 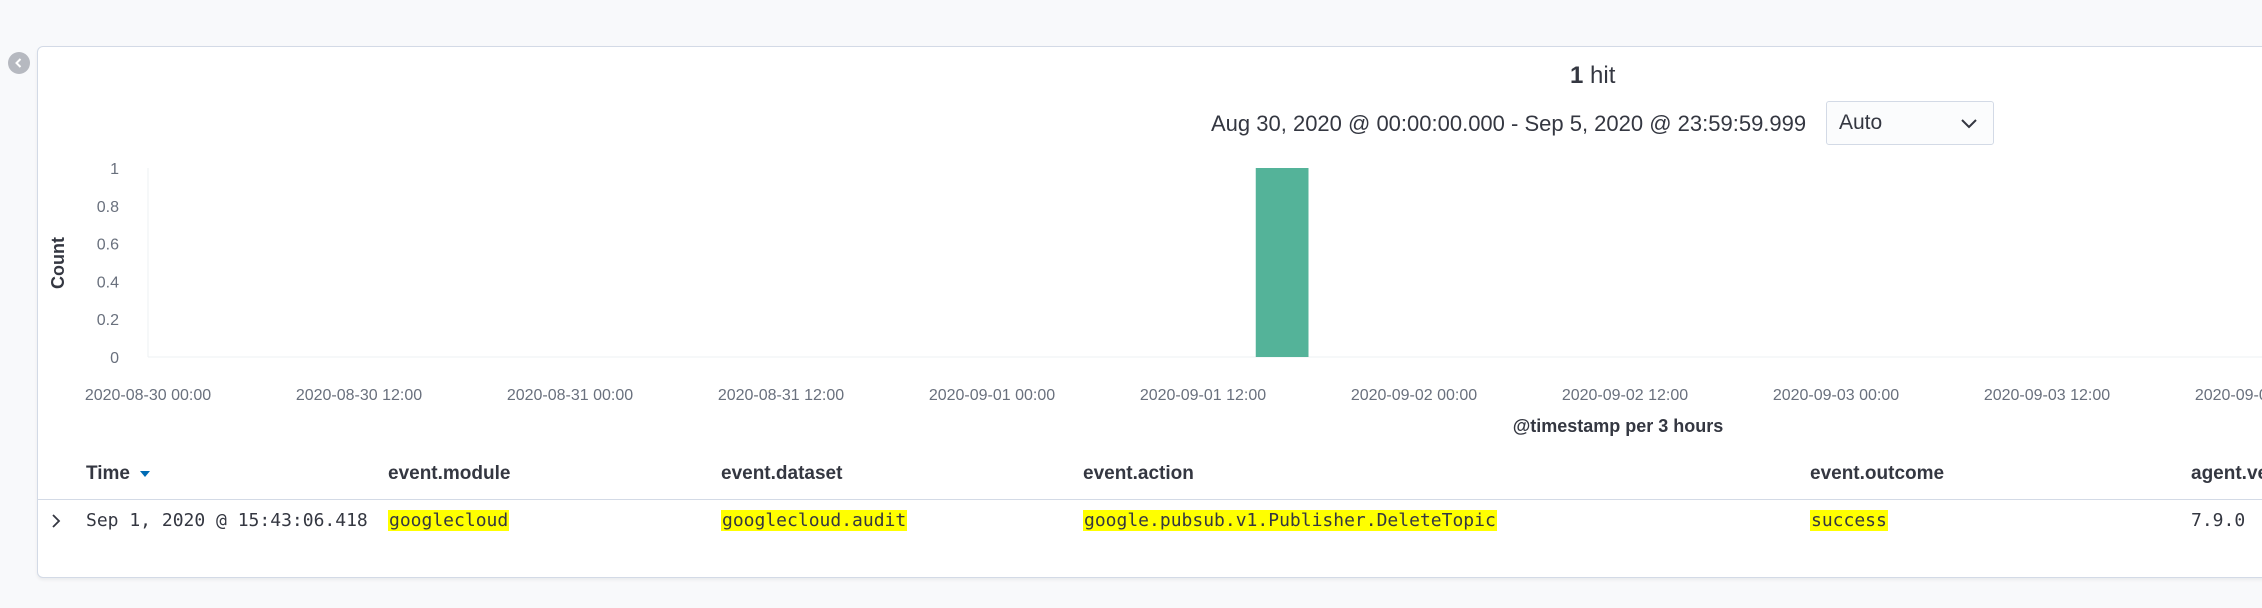 I want to click on cell-time: Sep 1, 2020 @ 15:43:06.418, so click(x=227, y=520).